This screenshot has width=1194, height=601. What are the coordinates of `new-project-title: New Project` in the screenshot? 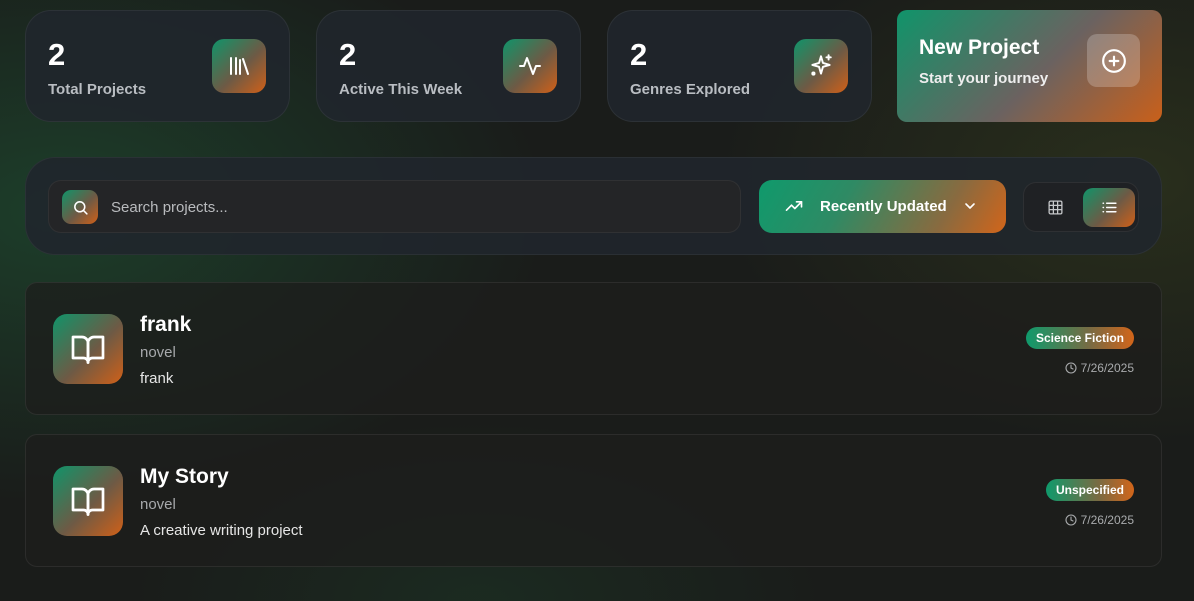 It's located at (979, 47).